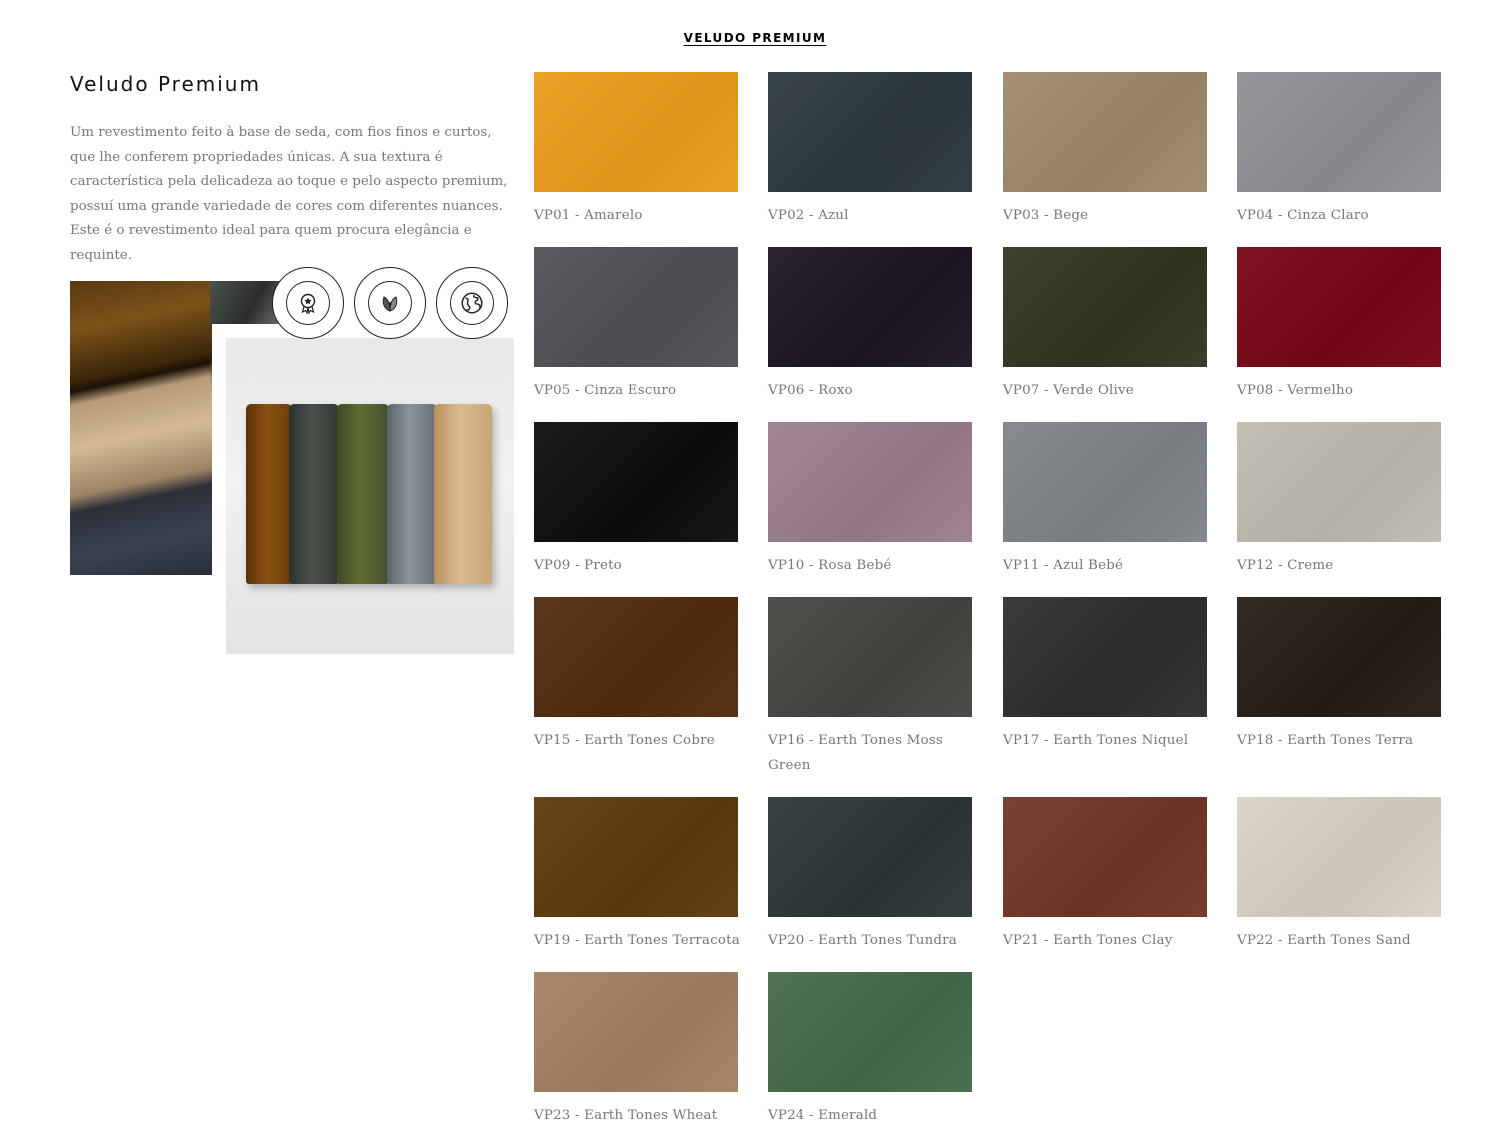  I want to click on swatch-label: VP01 - Amarelo, so click(588, 215).